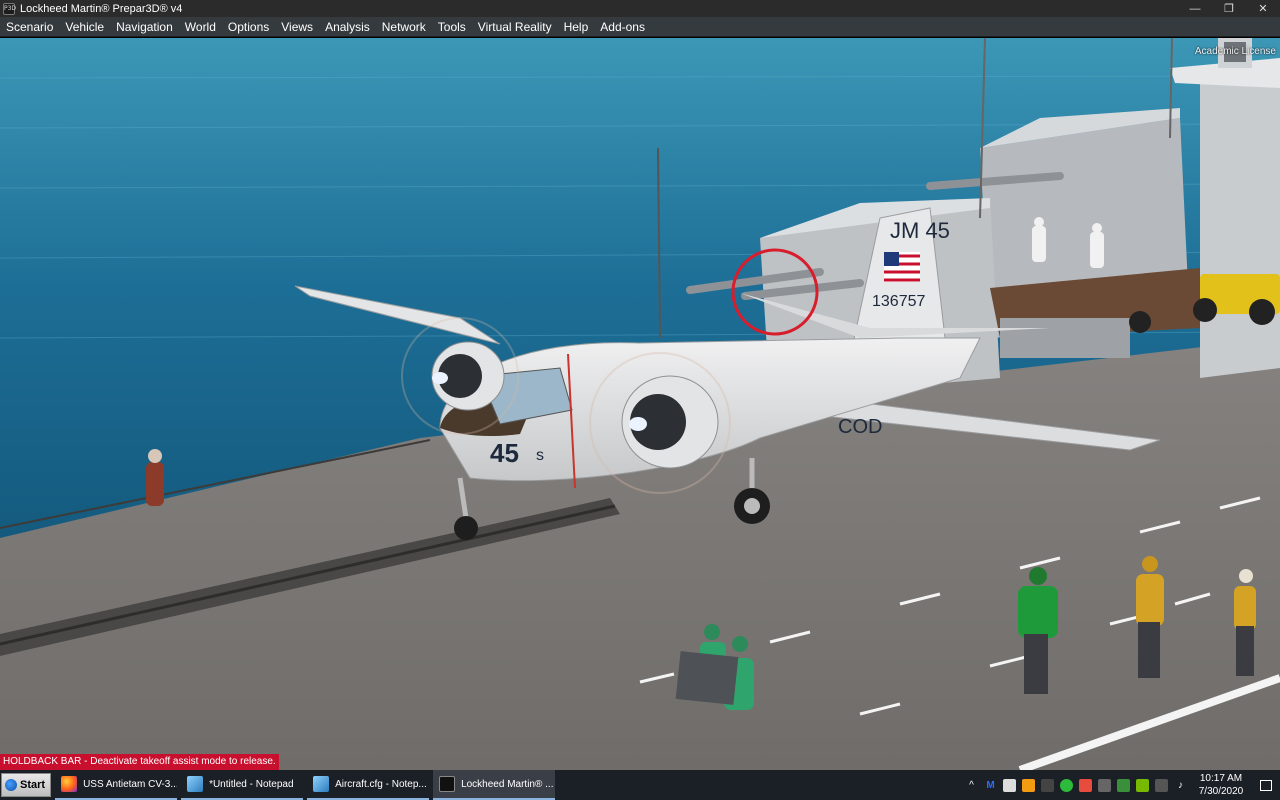 The image size is (1280, 800). Describe the element at coordinates (860, 427) in the screenshot. I see `fuselage-side-text: COD` at that location.